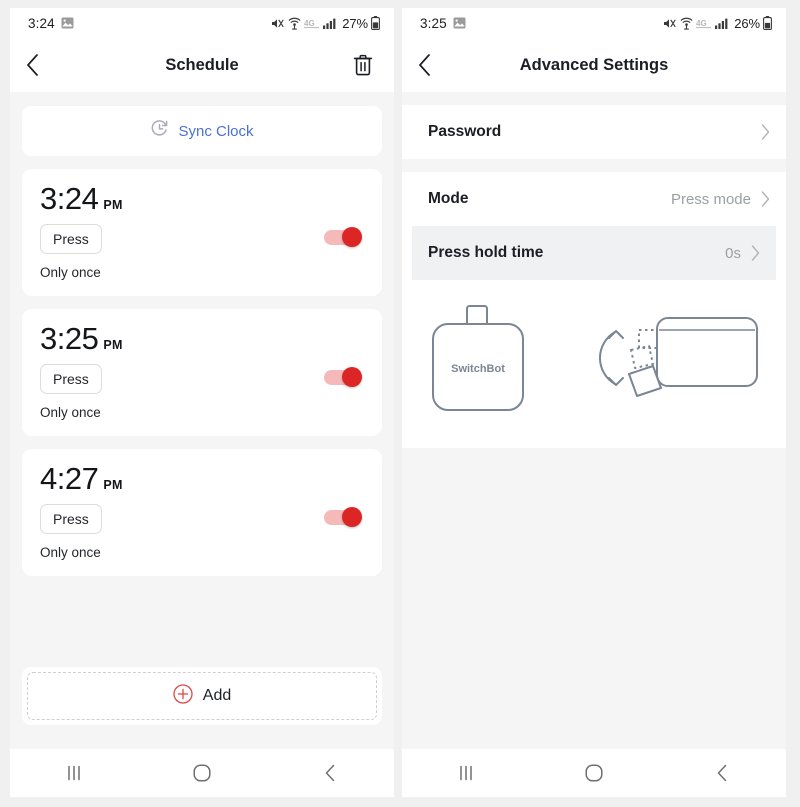 The image size is (800, 807). I want to click on status-bar: 3:25 4G 26%, so click(594, 23).